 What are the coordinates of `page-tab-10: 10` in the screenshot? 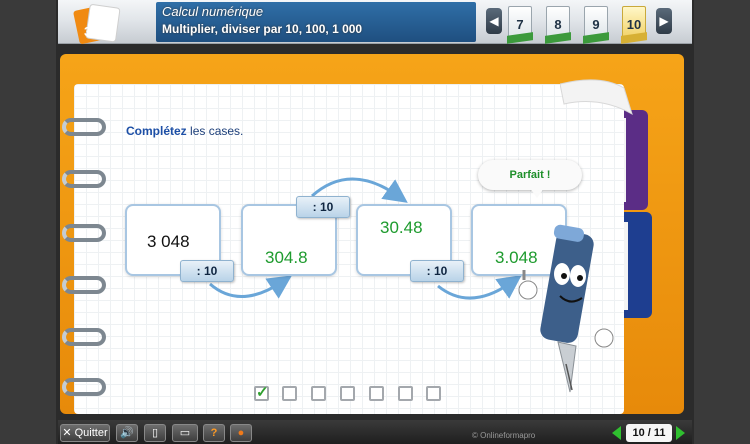 It's located at (634, 22).